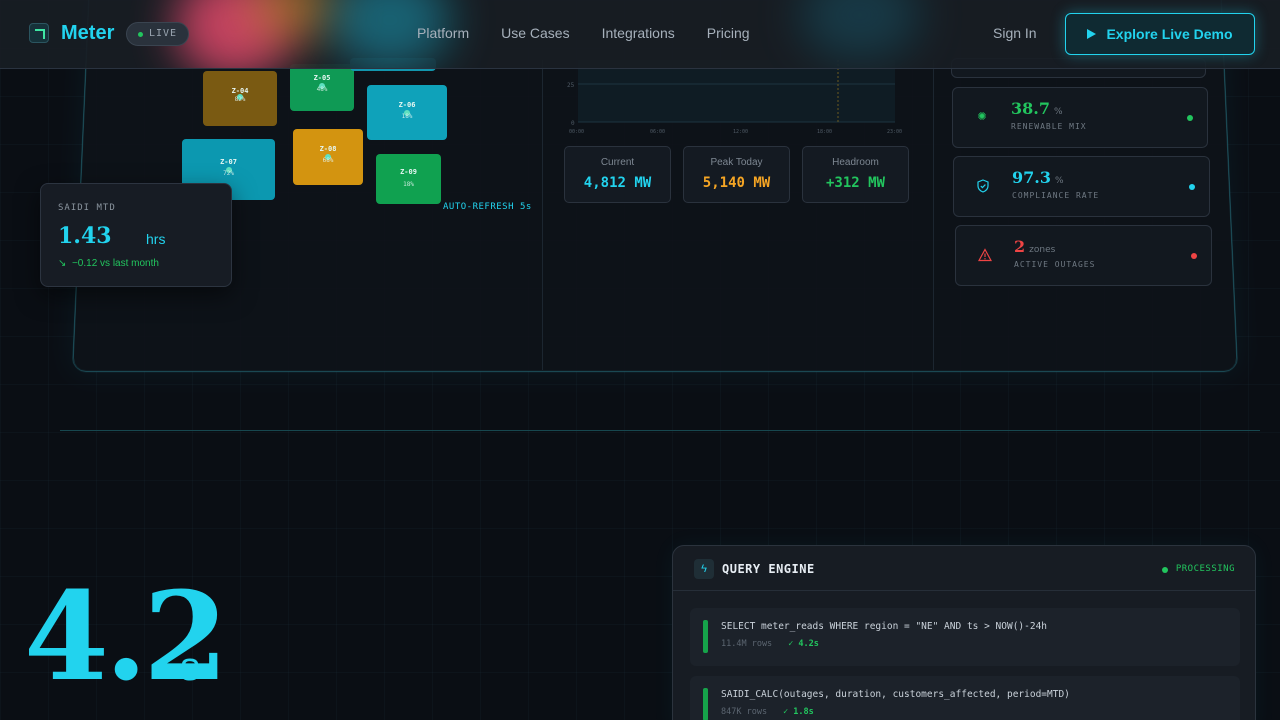 The height and width of the screenshot is (720, 1280). Describe the element at coordinates (228, 162) in the screenshot. I see `zone-id: Z-07` at that location.